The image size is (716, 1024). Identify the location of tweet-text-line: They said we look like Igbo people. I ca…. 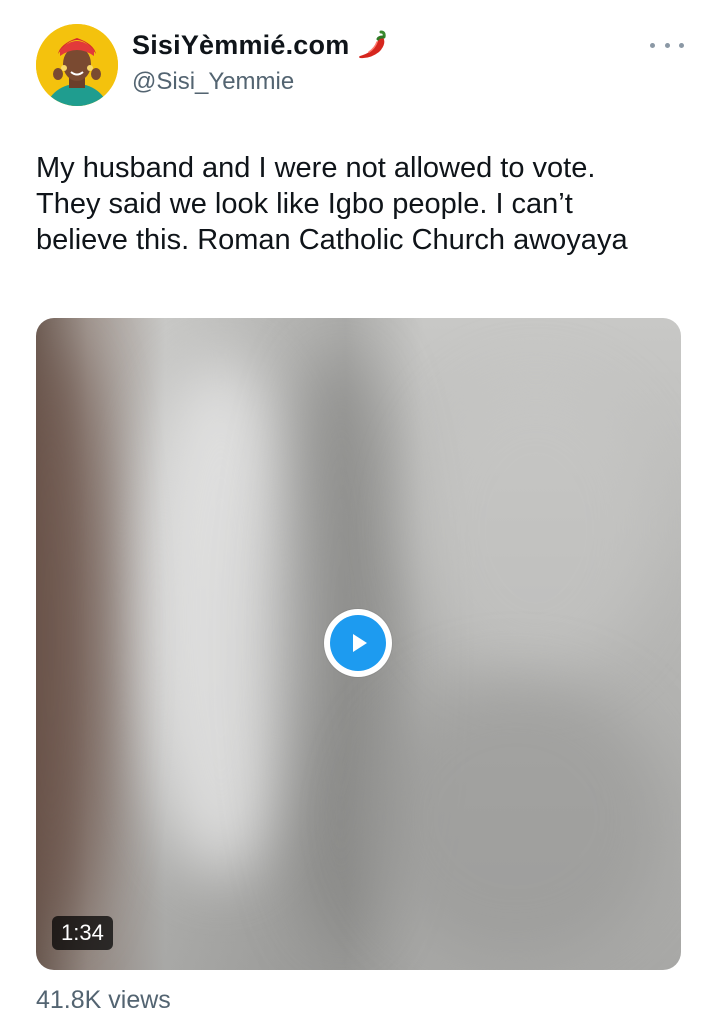
(304, 204).